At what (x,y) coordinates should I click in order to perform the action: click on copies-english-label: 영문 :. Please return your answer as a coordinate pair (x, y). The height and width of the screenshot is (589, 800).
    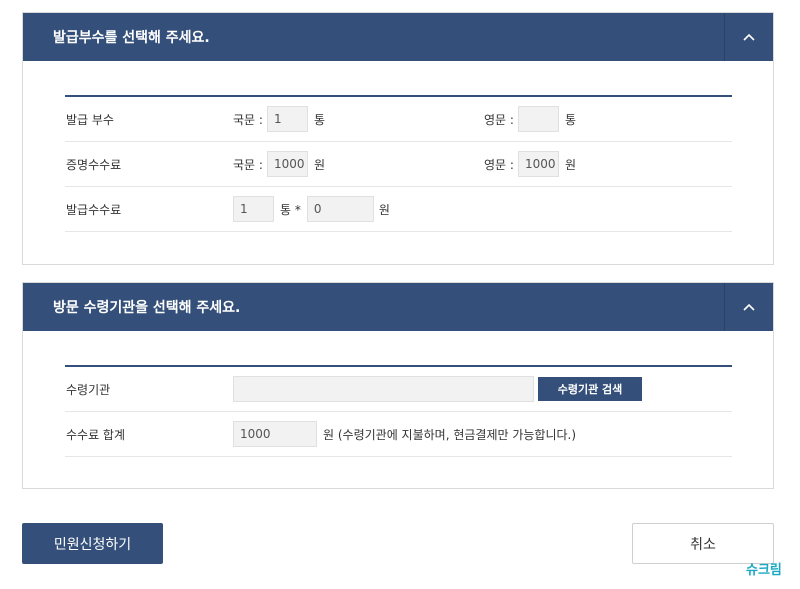
    Looking at the image, I should click on (499, 119).